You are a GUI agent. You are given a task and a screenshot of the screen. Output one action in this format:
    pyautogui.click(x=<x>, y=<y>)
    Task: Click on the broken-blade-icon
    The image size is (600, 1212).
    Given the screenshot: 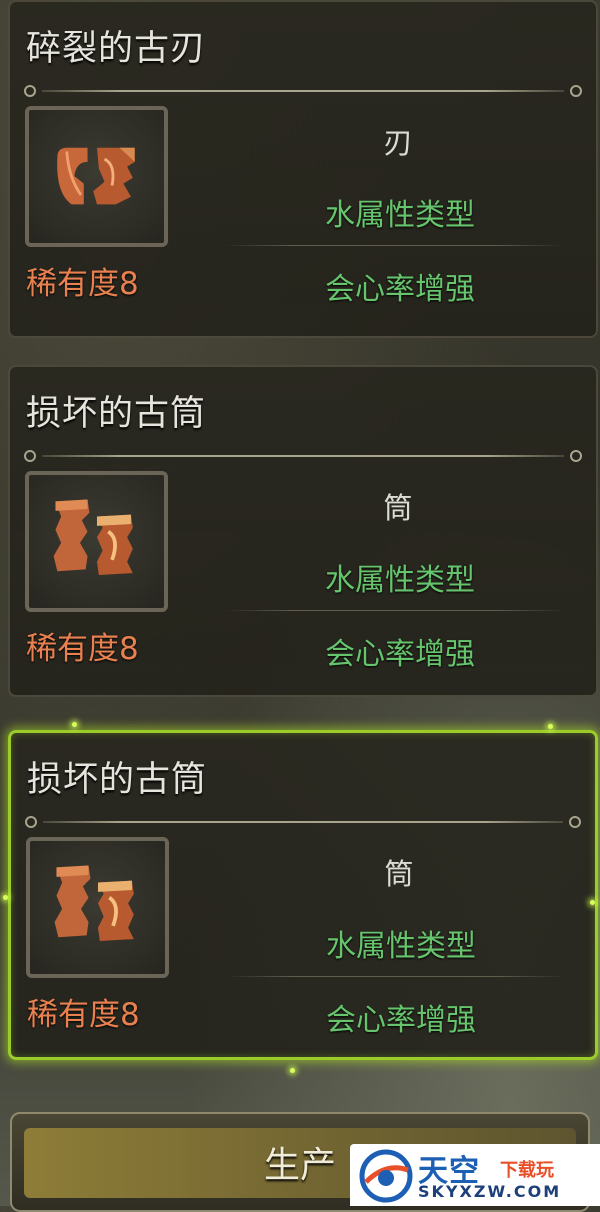 What is the action you would take?
    pyautogui.click(x=96, y=176)
    